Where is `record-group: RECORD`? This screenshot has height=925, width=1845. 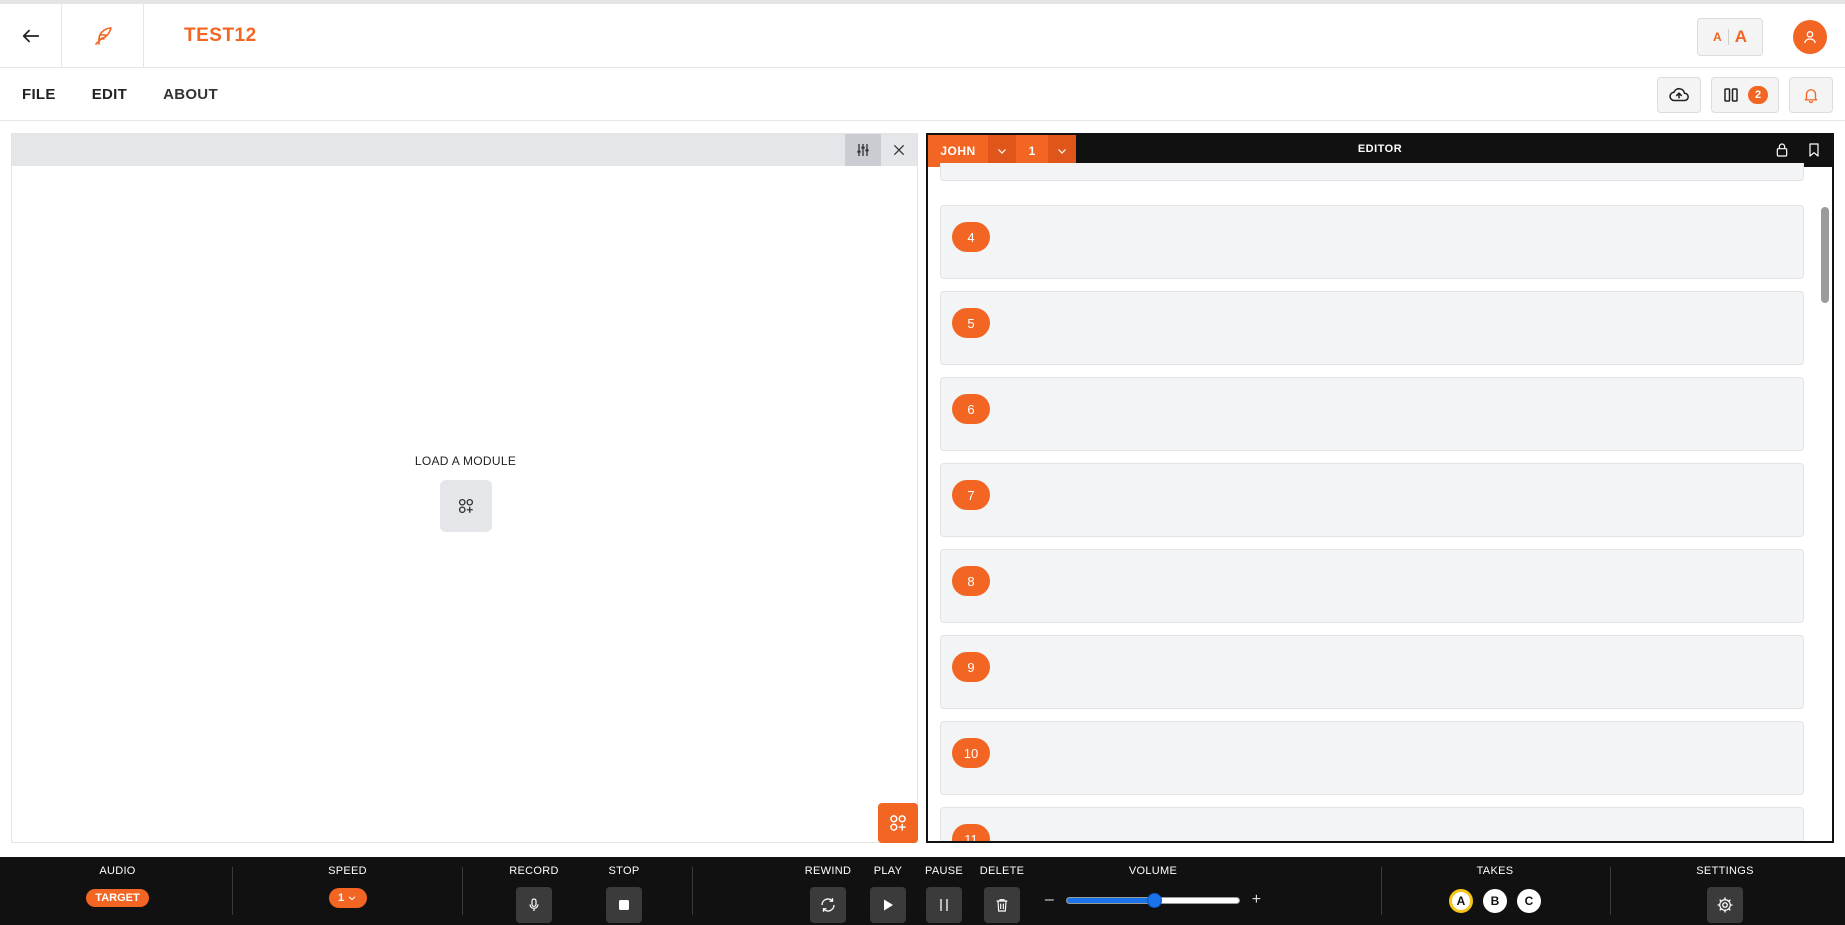
record-group: RECORD is located at coordinates (534, 891).